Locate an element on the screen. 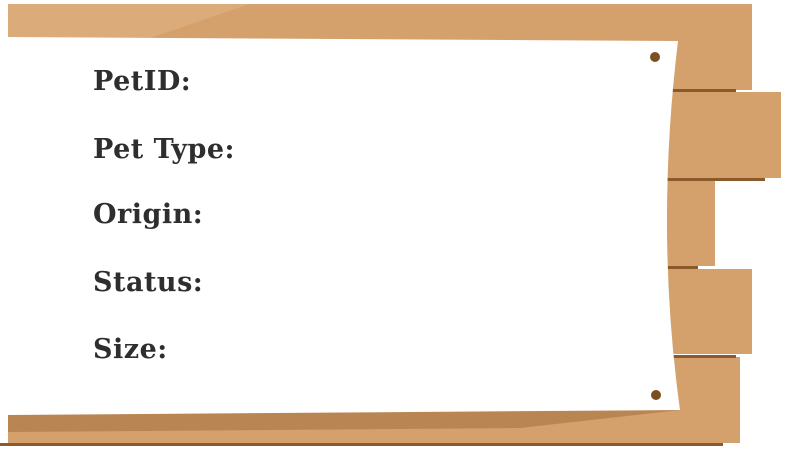  field-label-origin: Origin: is located at coordinates (148, 214).